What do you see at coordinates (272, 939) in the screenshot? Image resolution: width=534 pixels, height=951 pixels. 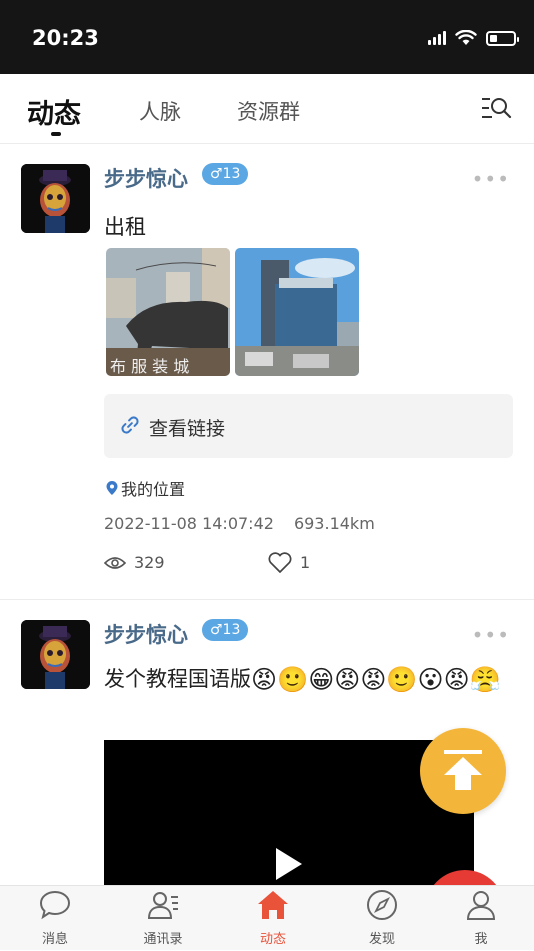 I see `nav-label: 动态` at bounding box center [272, 939].